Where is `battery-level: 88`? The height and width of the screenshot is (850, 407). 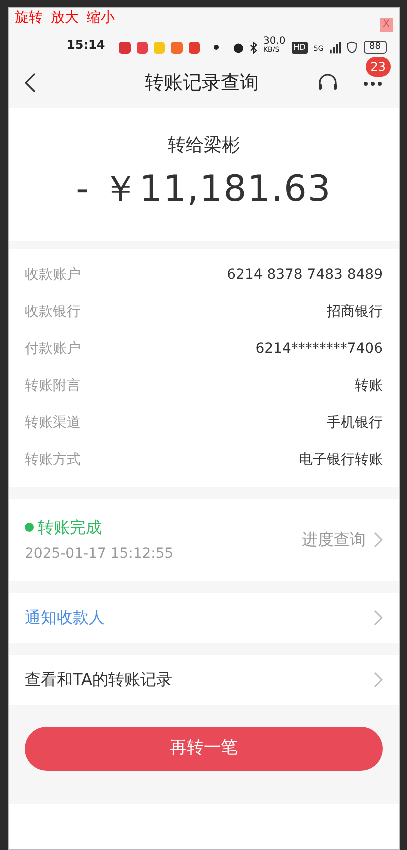 battery-level: 88 is located at coordinates (375, 47).